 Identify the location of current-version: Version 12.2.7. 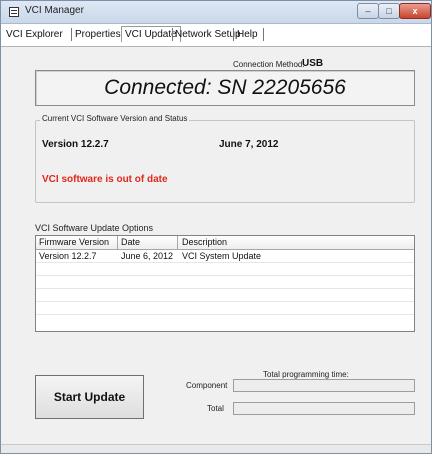
(75, 144).